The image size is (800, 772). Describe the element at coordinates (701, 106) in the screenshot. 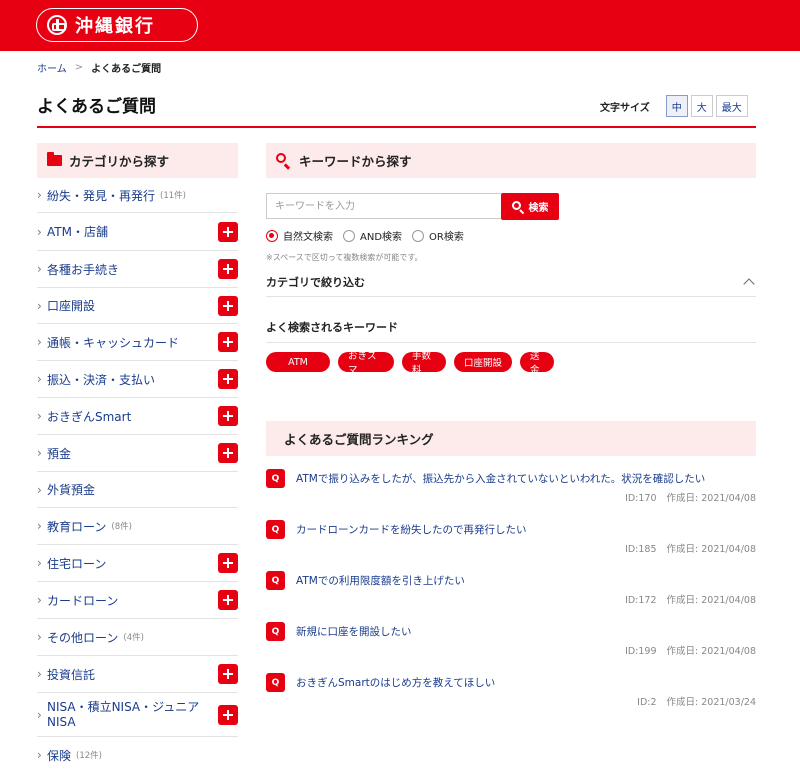

I see `font-size-large-button: 大` at that location.